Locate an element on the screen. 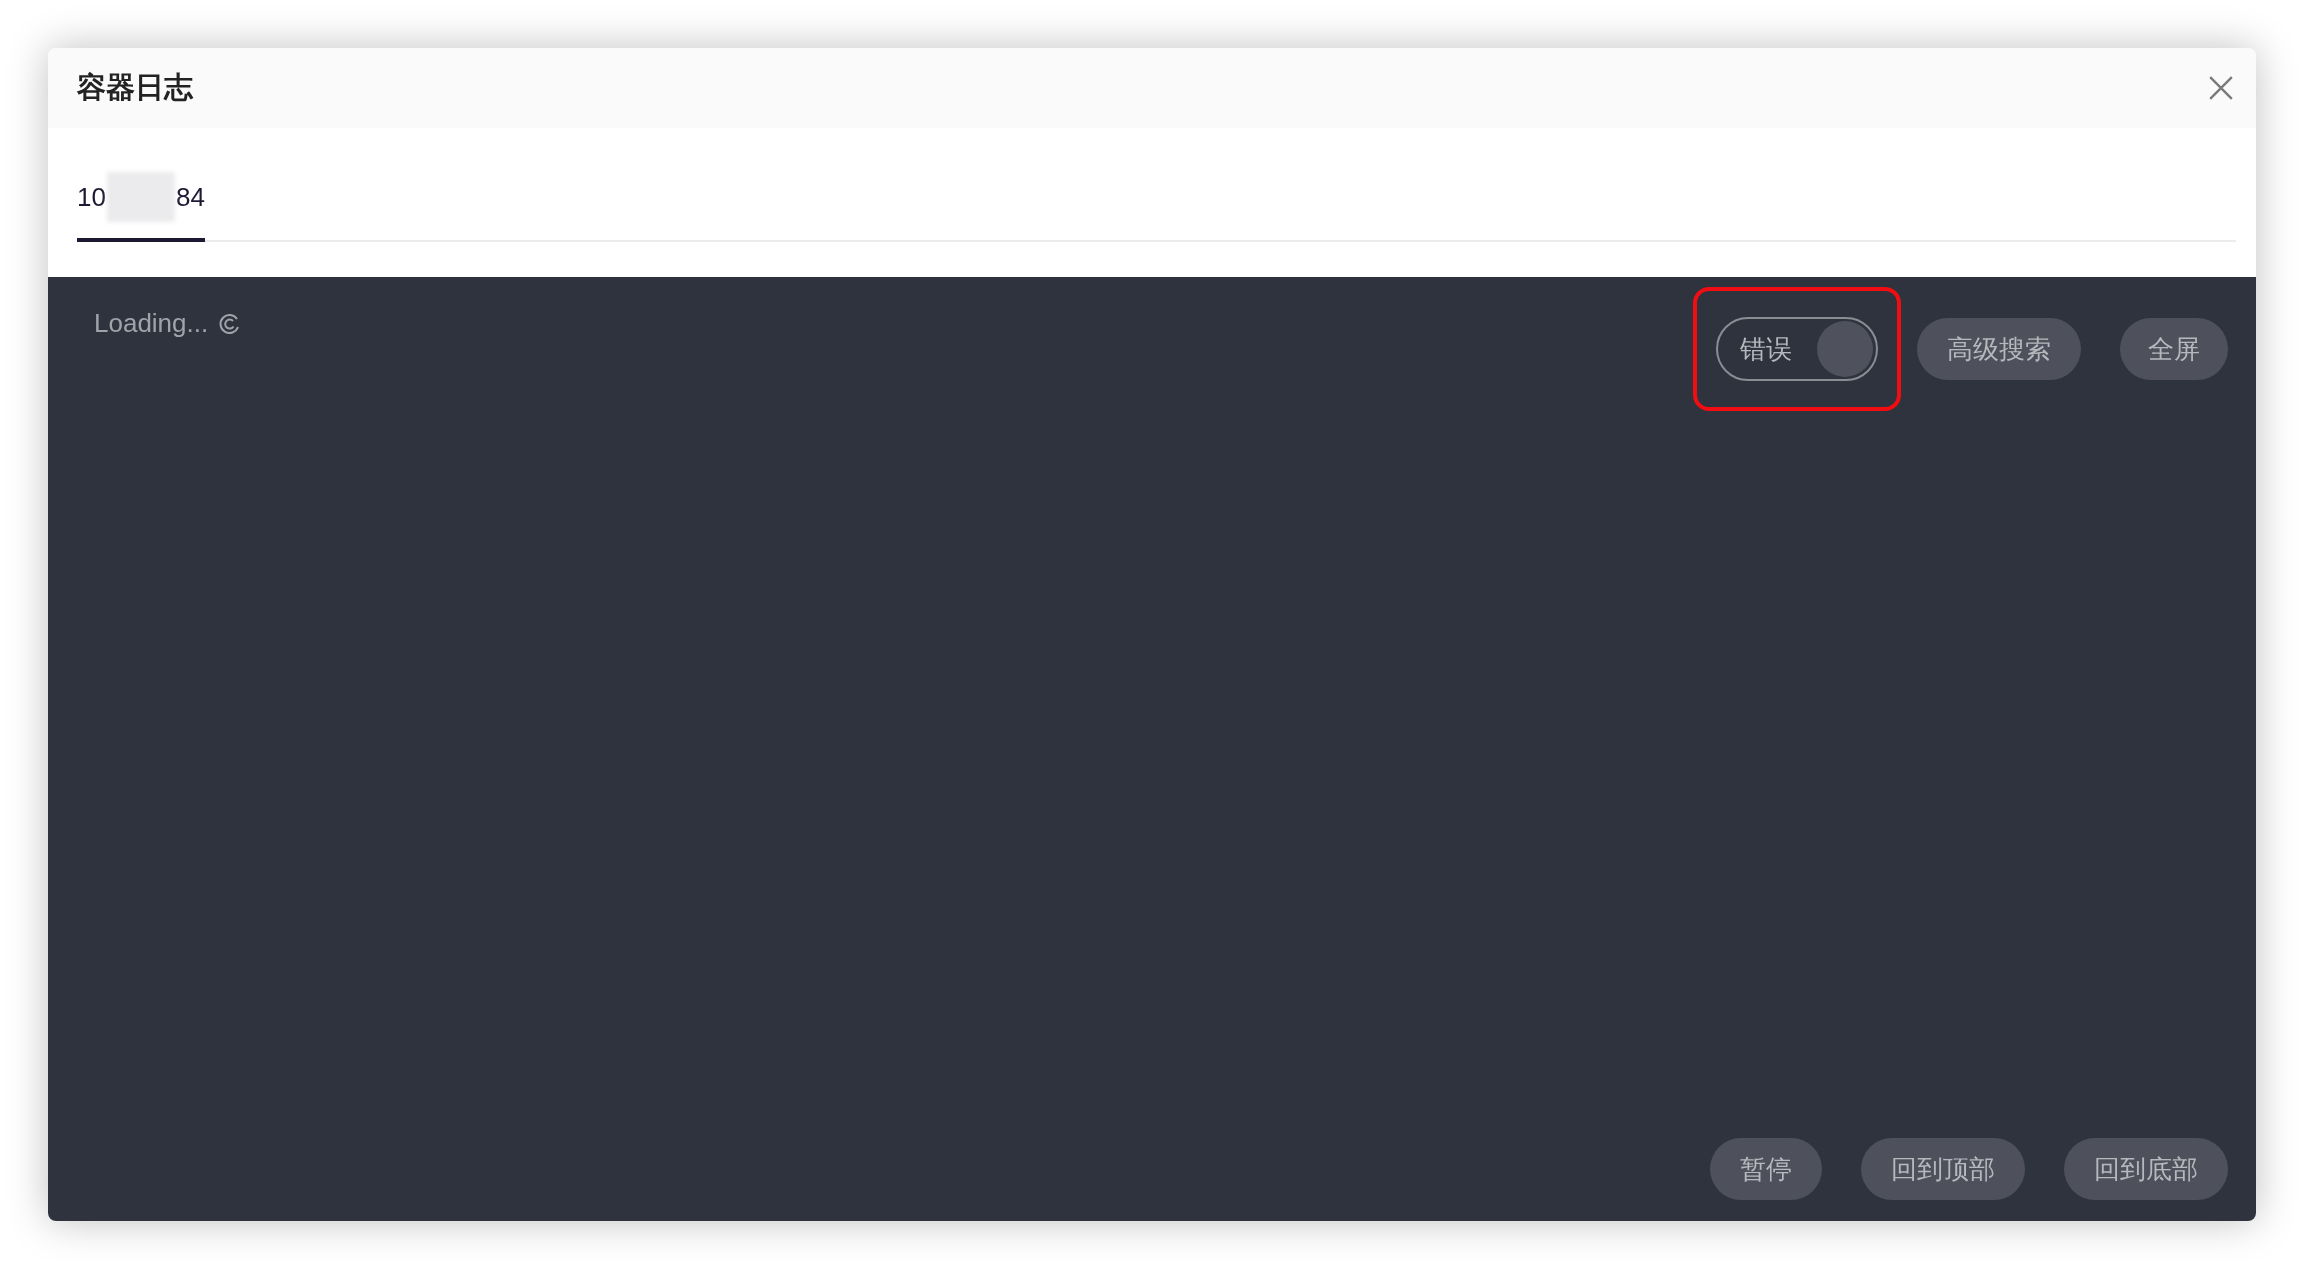  panel-button: 暂停 is located at coordinates (1766, 1169).